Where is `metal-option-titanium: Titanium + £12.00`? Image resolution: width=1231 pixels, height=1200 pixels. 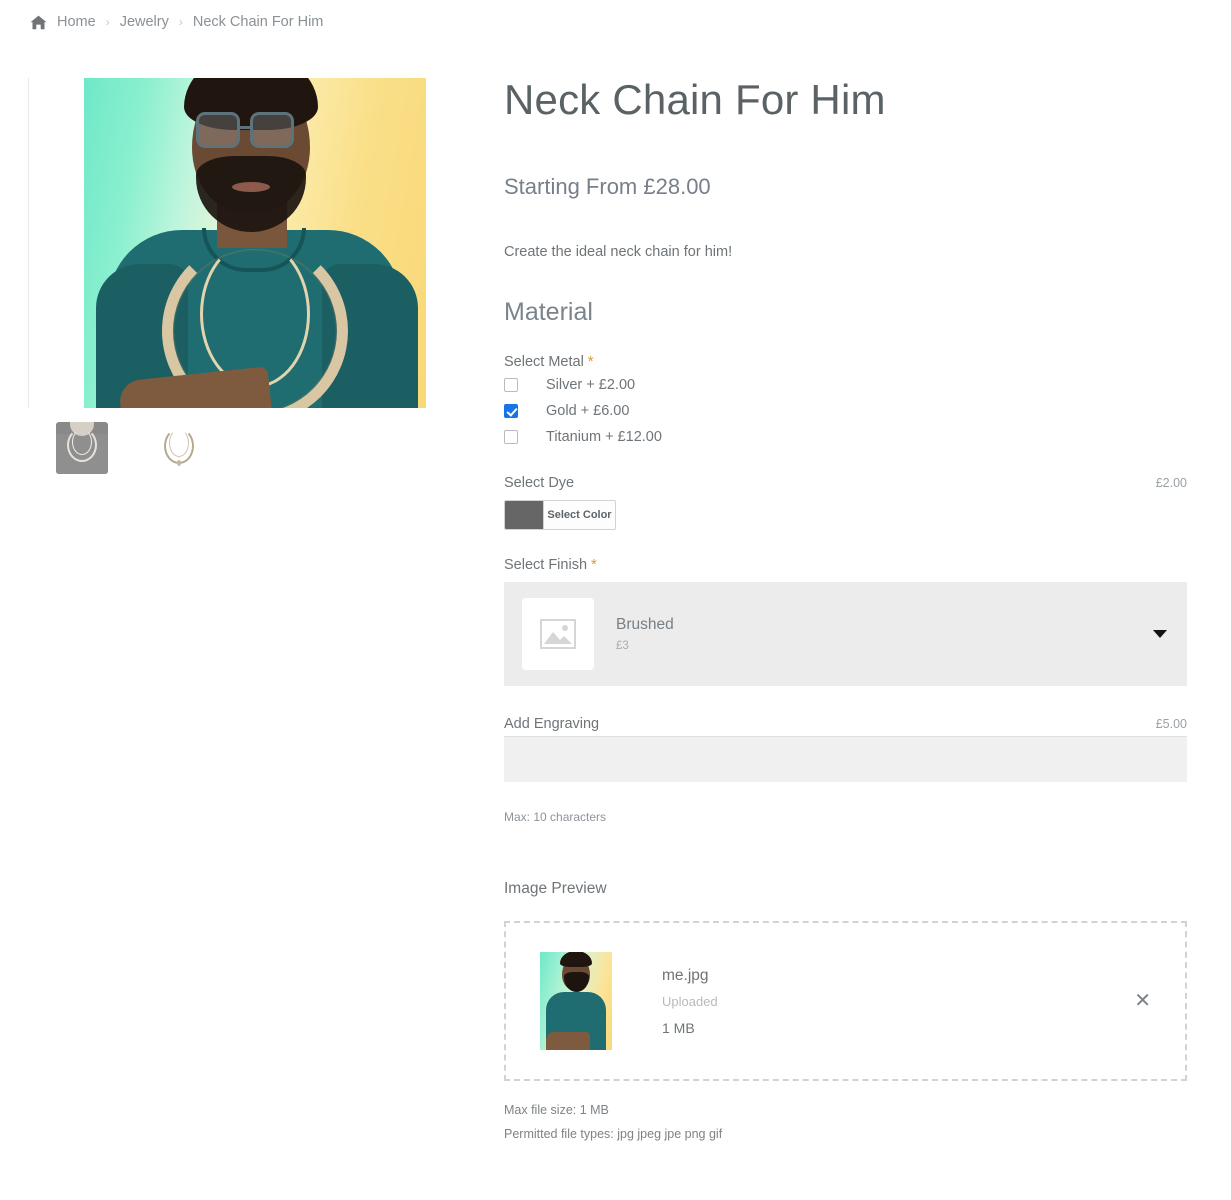 metal-option-titanium: Titanium + £12.00 is located at coordinates (845, 437).